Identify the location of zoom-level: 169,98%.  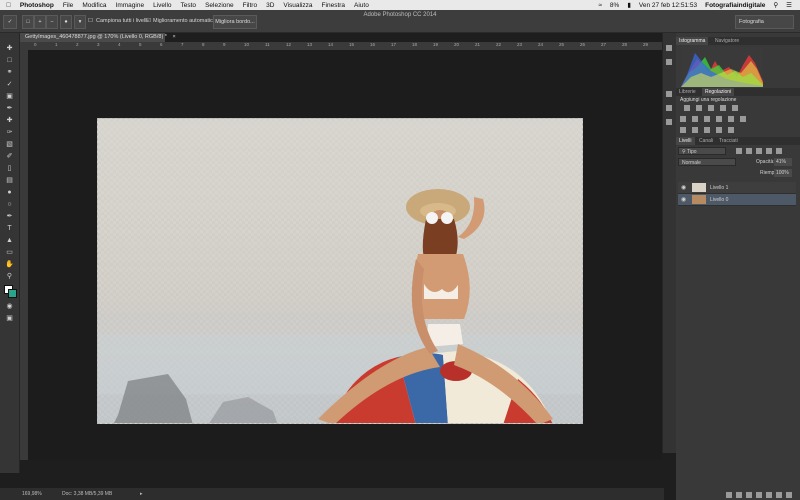
(32, 494).